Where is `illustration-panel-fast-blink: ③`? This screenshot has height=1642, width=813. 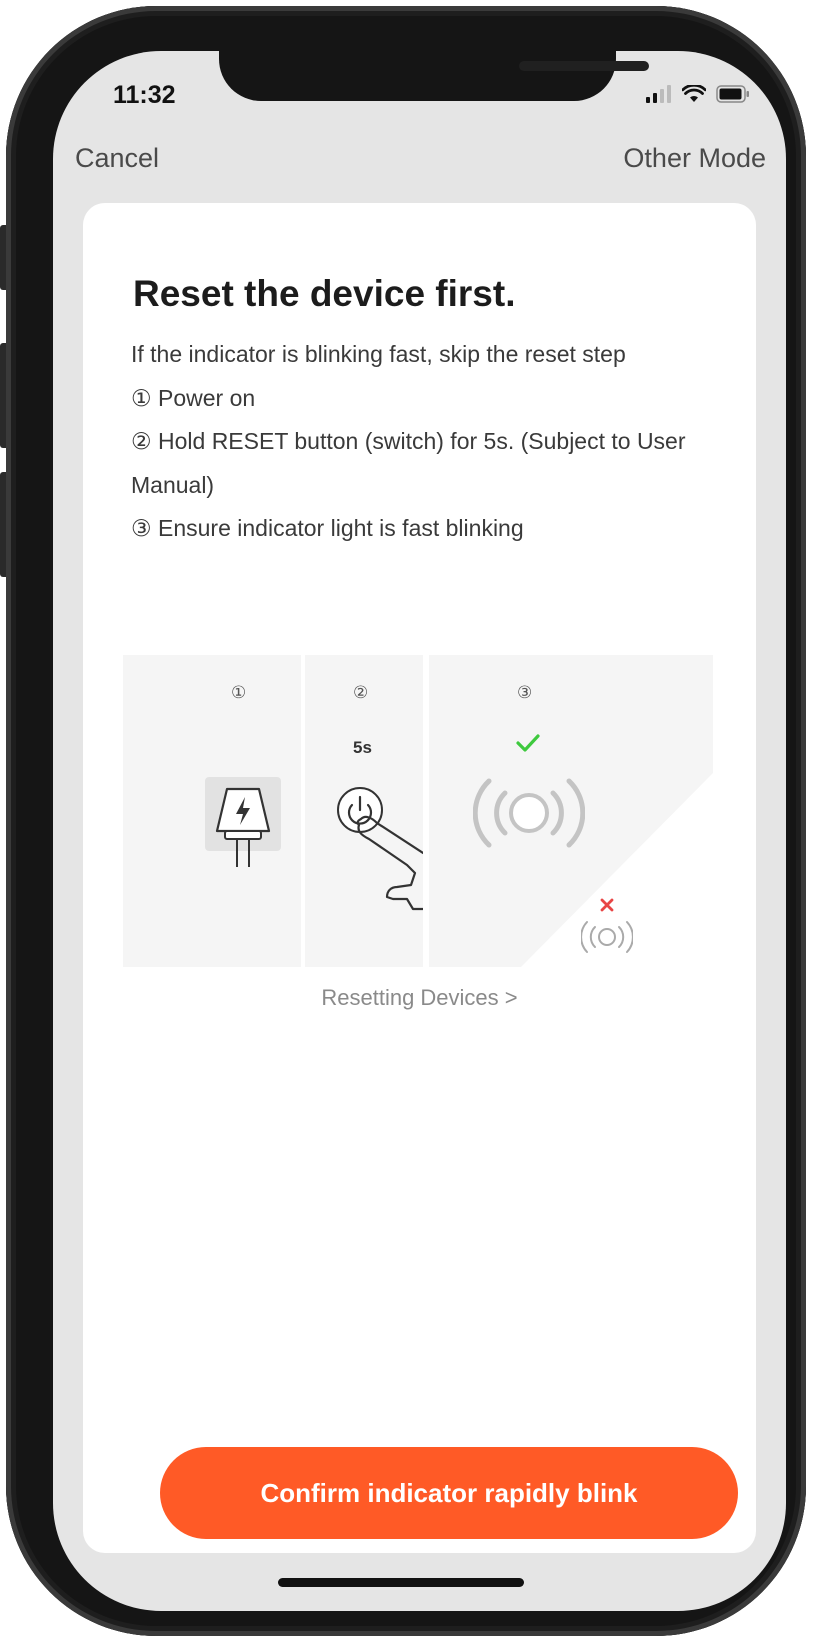 illustration-panel-fast-blink: ③ is located at coordinates (571, 811).